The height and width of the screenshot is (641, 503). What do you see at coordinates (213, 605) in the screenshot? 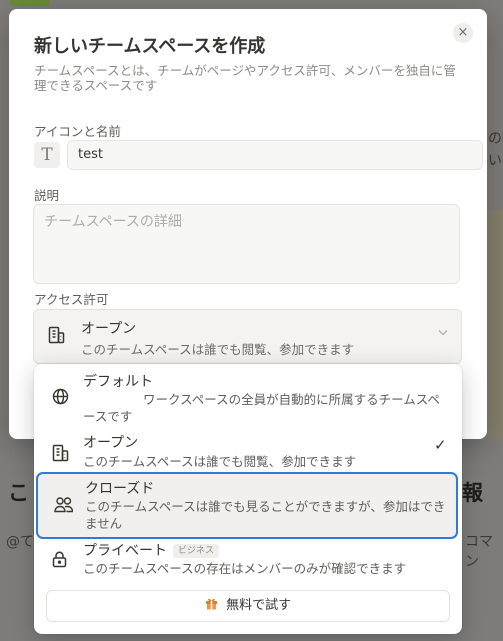
I see `gift-icon` at bounding box center [213, 605].